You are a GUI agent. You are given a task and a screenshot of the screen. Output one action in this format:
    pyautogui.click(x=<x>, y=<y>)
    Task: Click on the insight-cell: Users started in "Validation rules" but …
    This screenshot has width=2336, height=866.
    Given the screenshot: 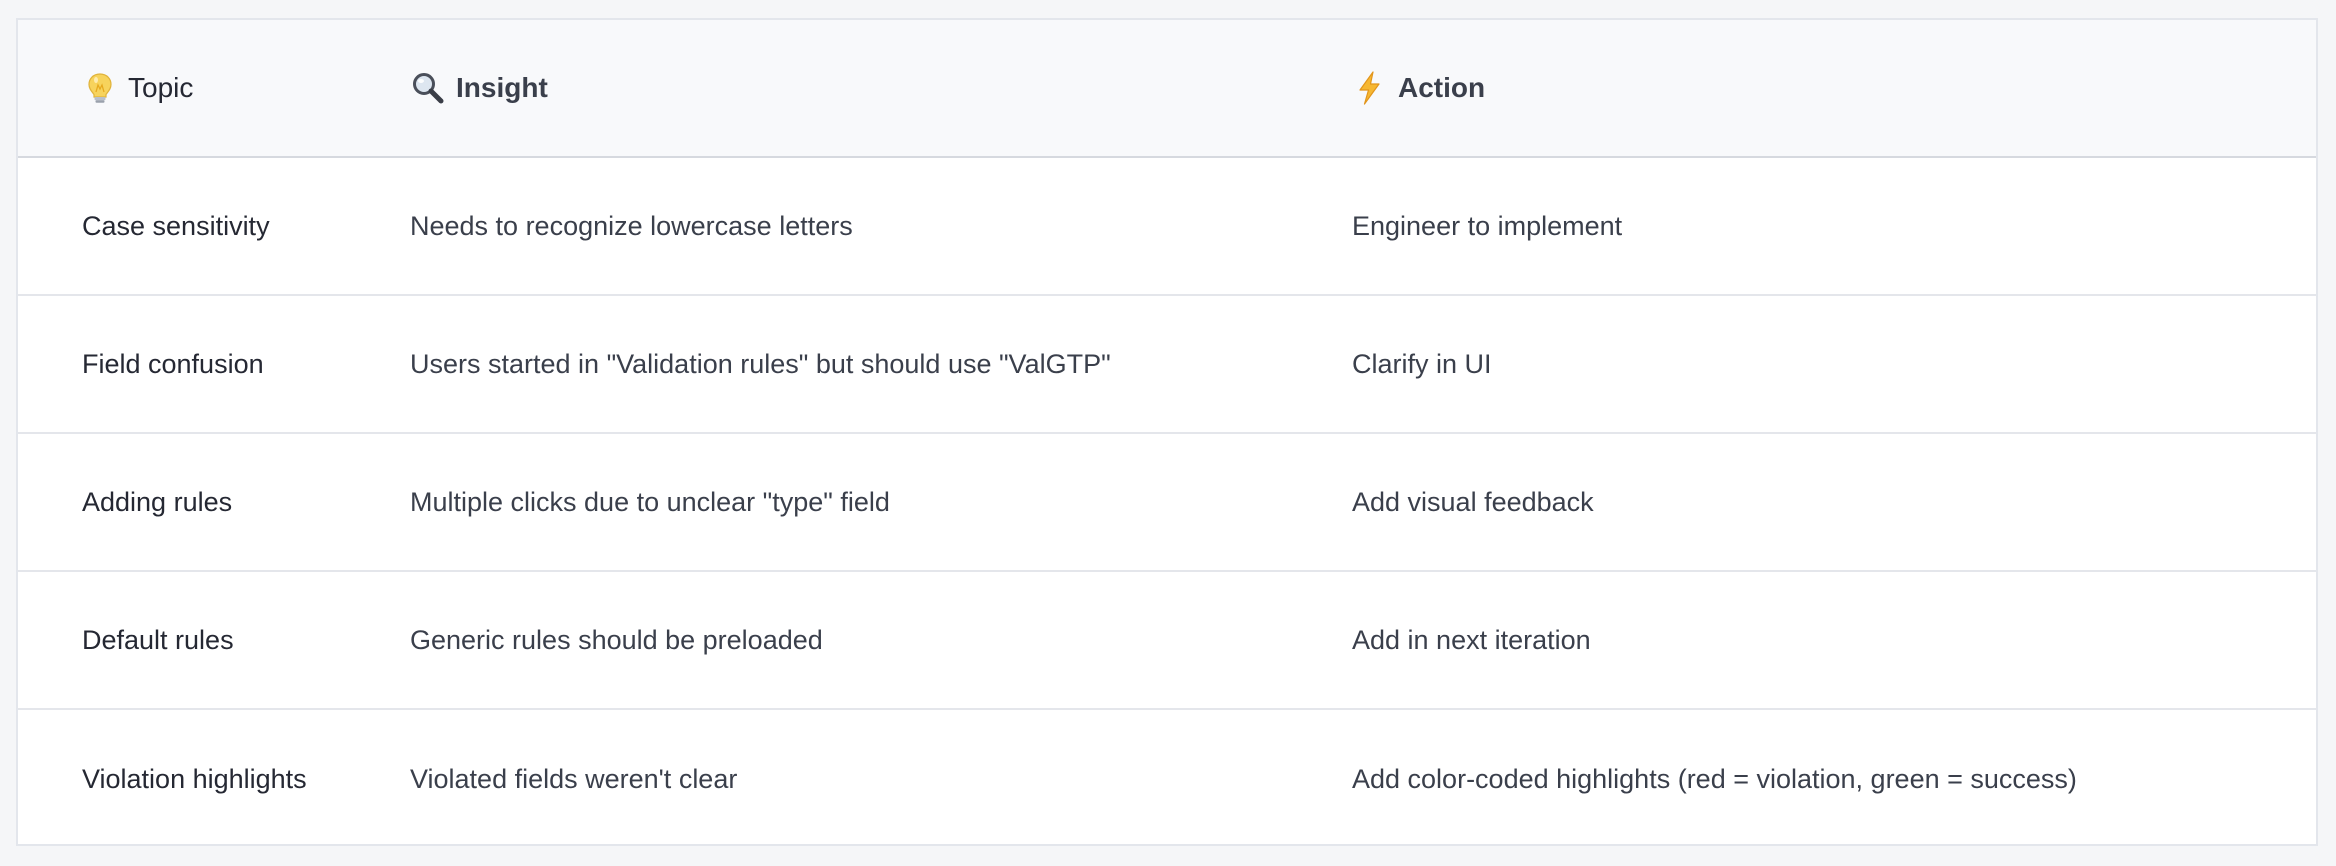 What is the action you would take?
    pyautogui.click(x=760, y=363)
    